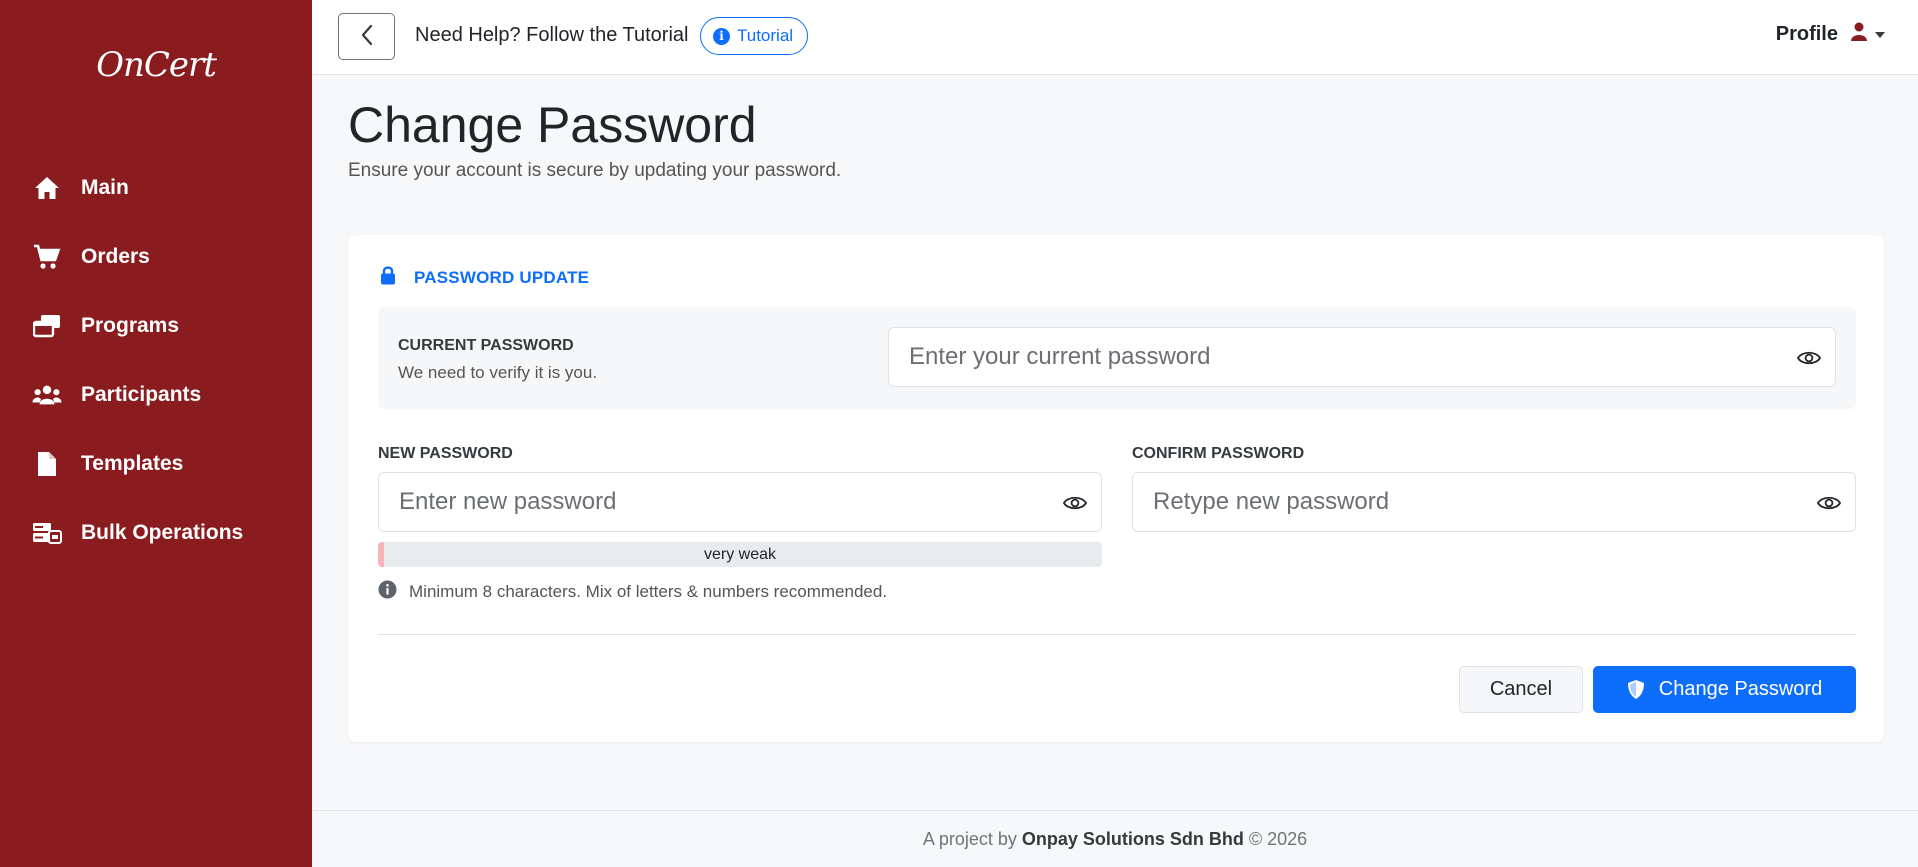 The width and height of the screenshot is (1918, 867). I want to click on strength-label: very weak, so click(740, 554).